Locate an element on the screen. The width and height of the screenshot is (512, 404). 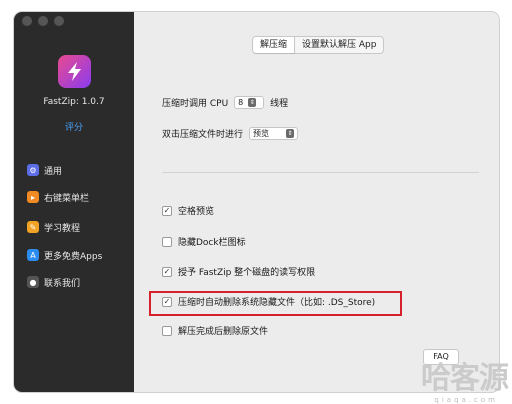
checkbox-disk-access: ✓ 授予 FastZip 整个磁盘的读写权限 is located at coordinates (238, 271).